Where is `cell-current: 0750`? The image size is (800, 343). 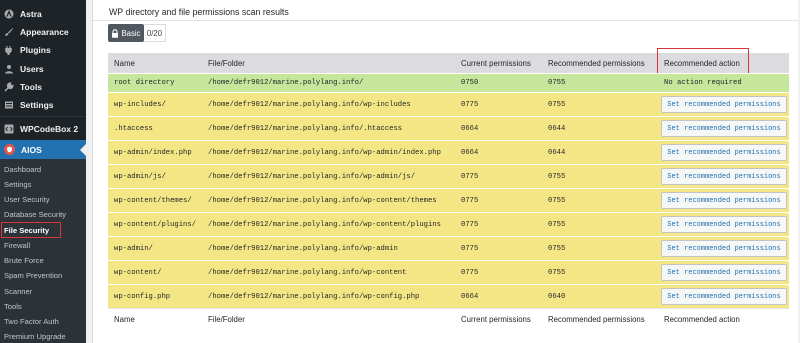
cell-current: 0750 is located at coordinates (470, 83).